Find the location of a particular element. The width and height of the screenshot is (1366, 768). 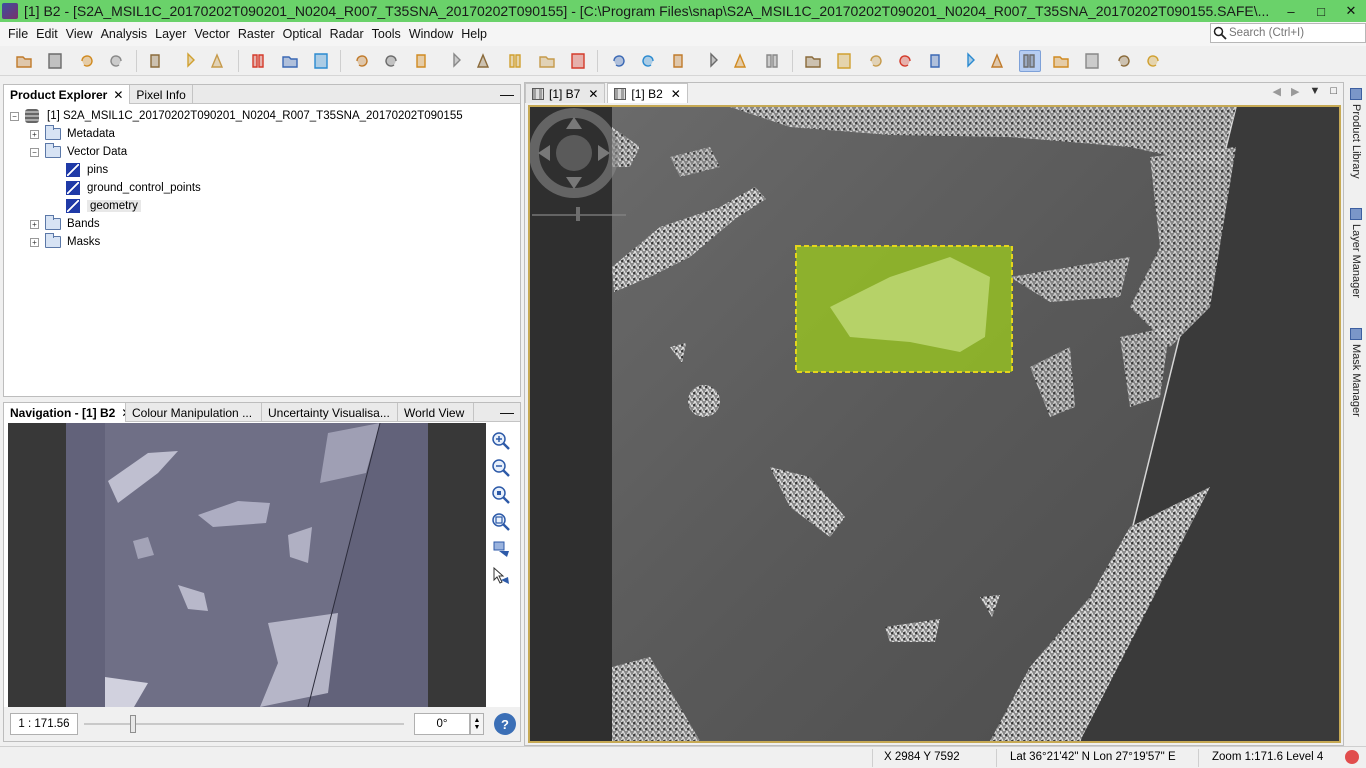

scatter-plot-icon is located at coordinates (547, 61).